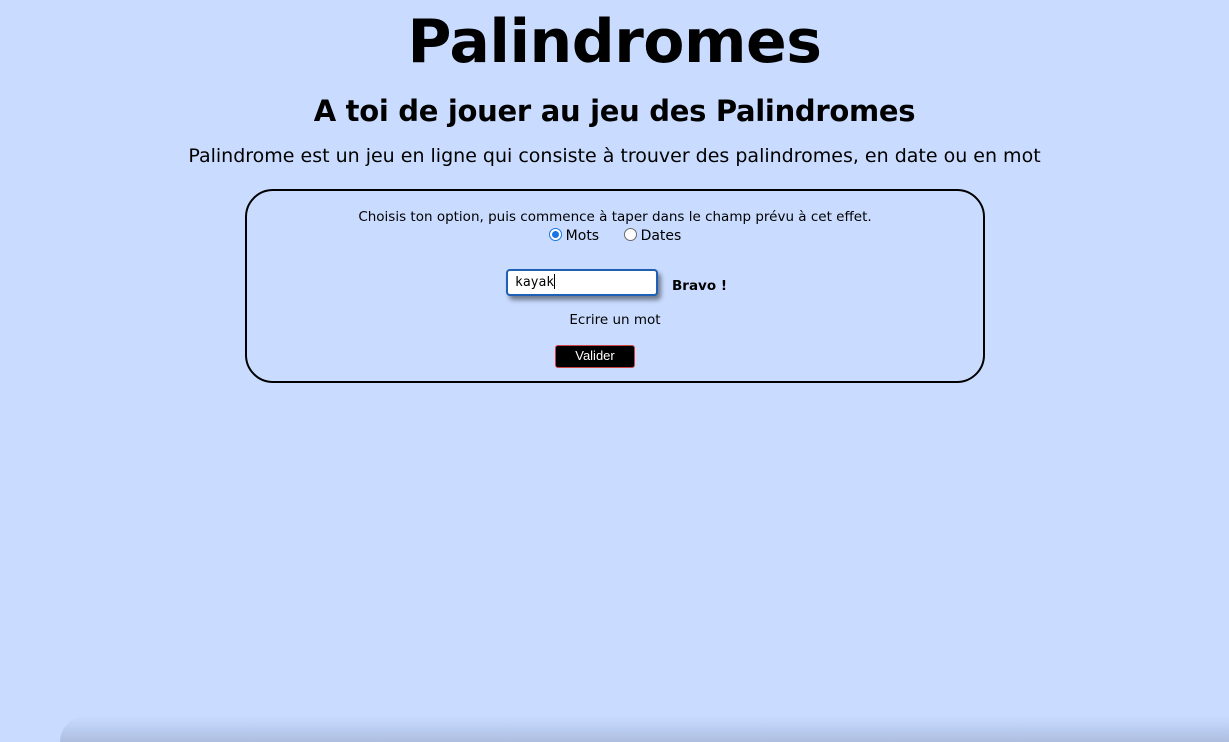 The width and height of the screenshot is (1229, 742). I want to click on input-hint: Ecrire un mot, so click(615, 320).